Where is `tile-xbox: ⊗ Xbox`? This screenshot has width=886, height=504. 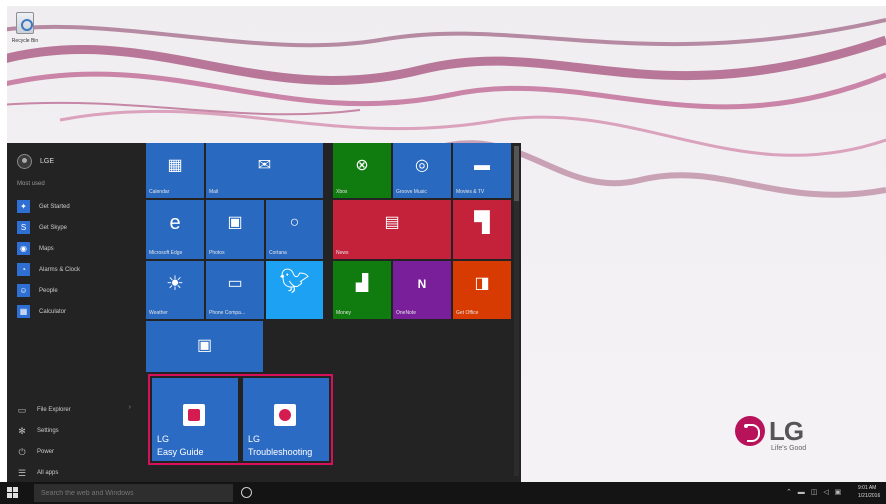
tile-xbox: ⊗ Xbox is located at coordinates (362, 170).